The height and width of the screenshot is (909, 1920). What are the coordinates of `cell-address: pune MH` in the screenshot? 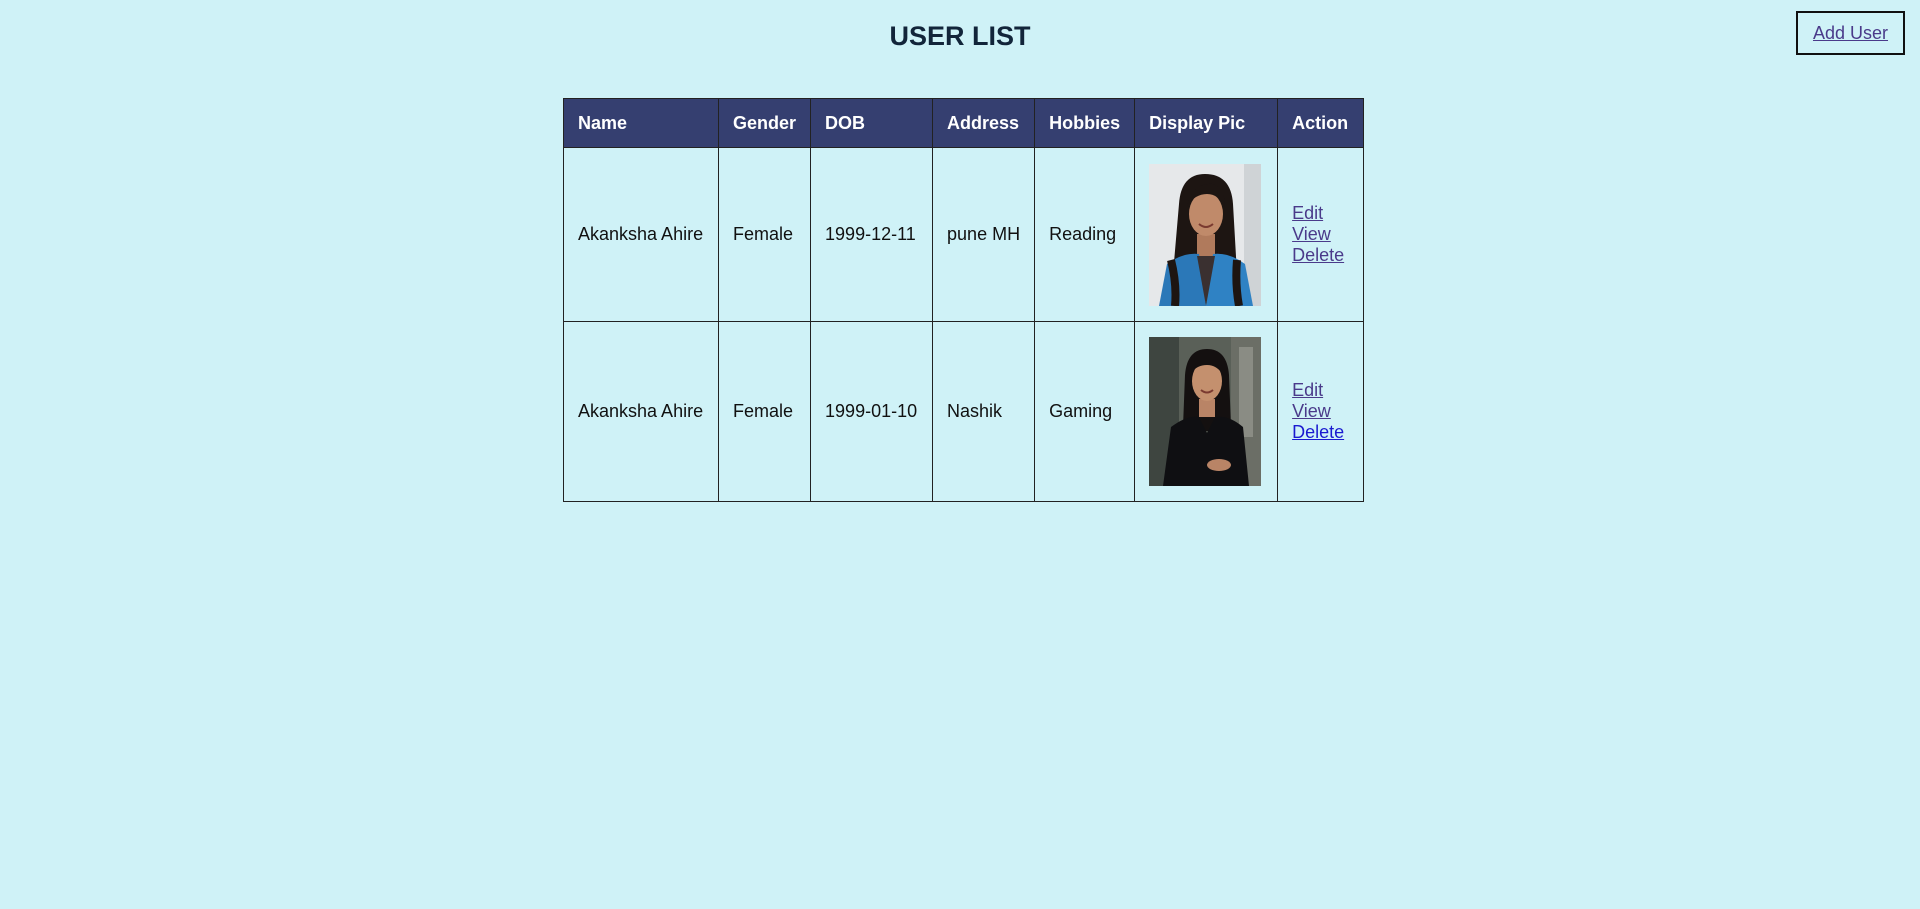 It's located at (984, 234).